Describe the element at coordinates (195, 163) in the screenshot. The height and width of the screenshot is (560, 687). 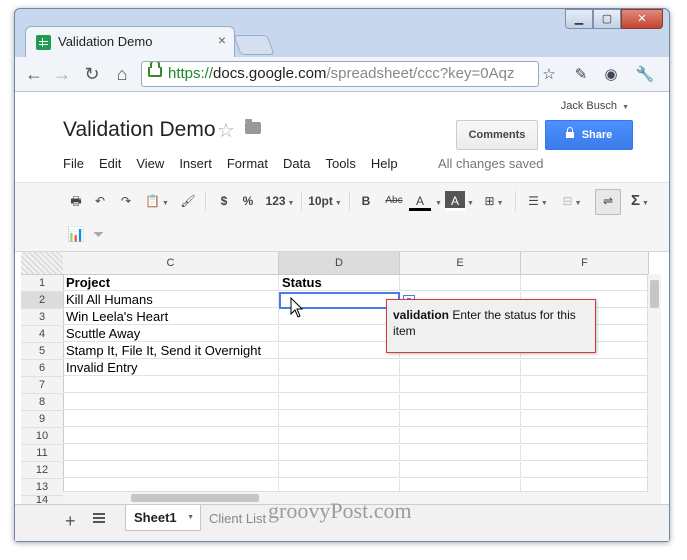
I see `menu-insert: Insert` at that location.